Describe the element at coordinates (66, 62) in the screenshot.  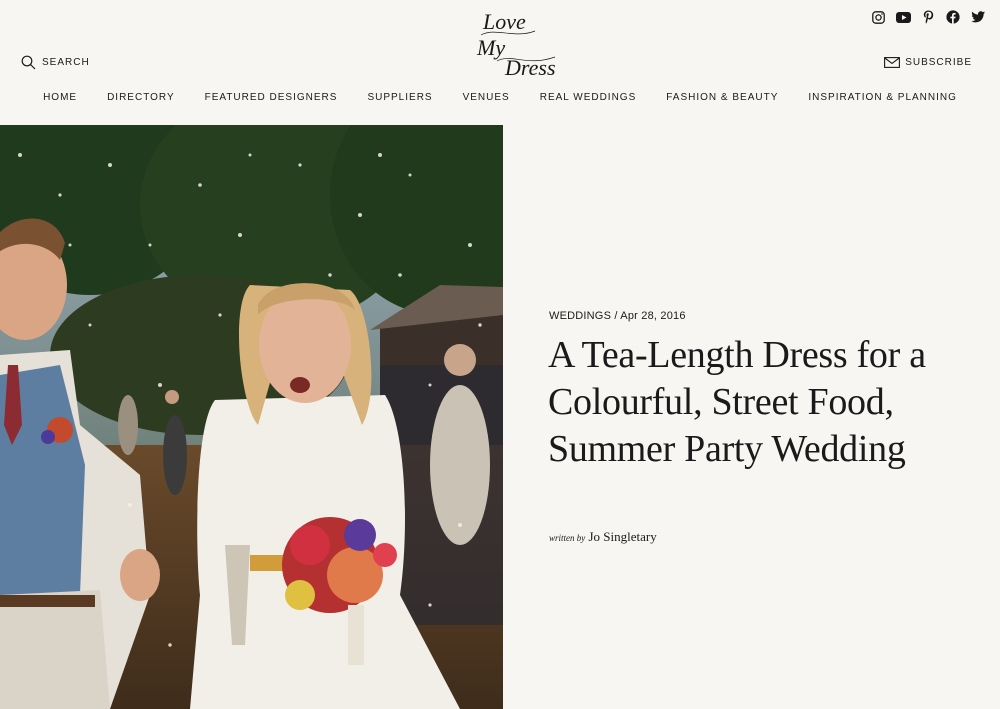
I see `search-label: SEARCH` at that location.